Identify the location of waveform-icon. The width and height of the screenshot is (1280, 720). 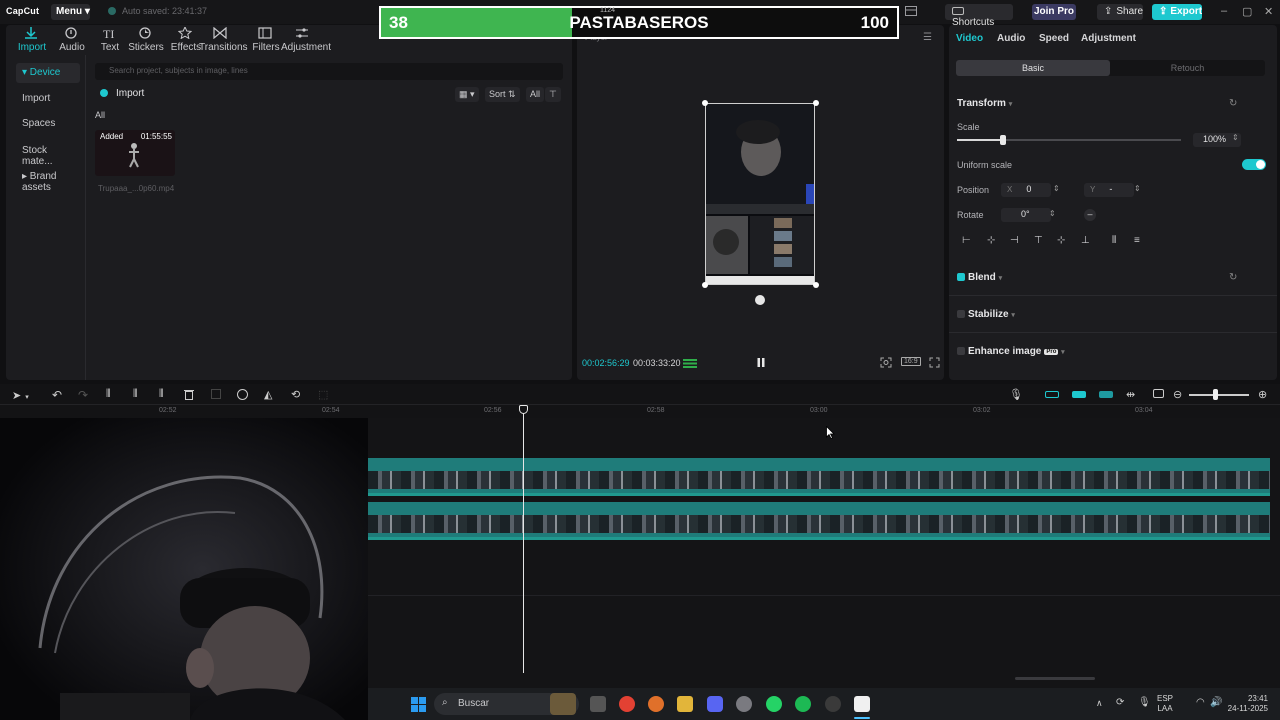
(690, 363).